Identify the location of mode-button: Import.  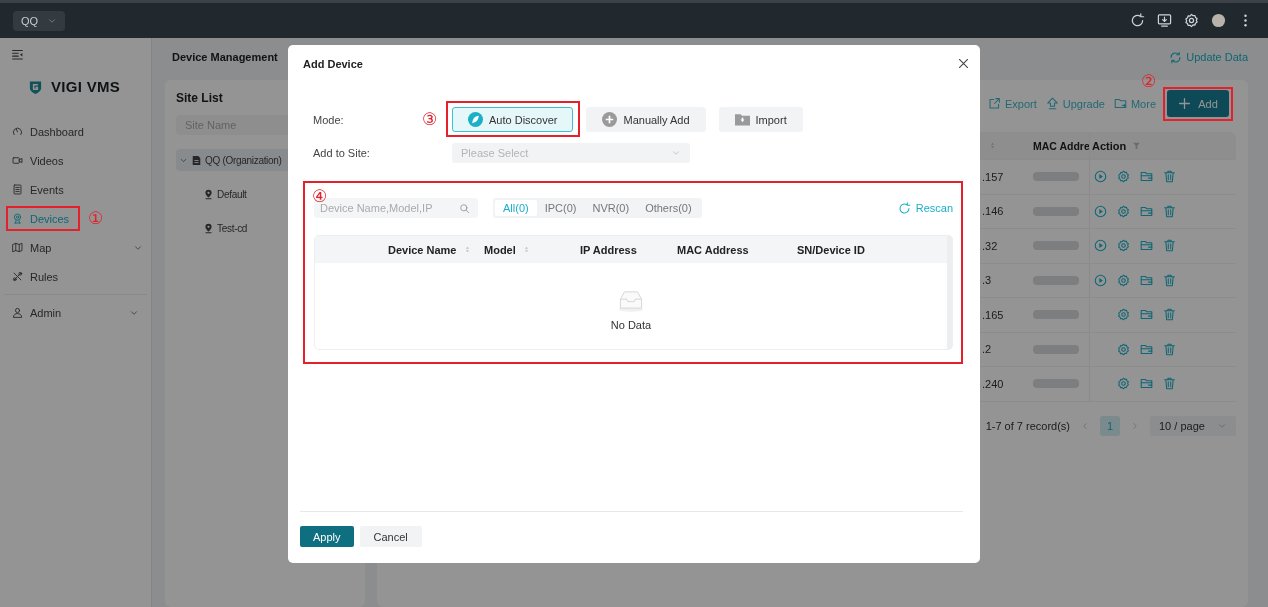
(760, 119).